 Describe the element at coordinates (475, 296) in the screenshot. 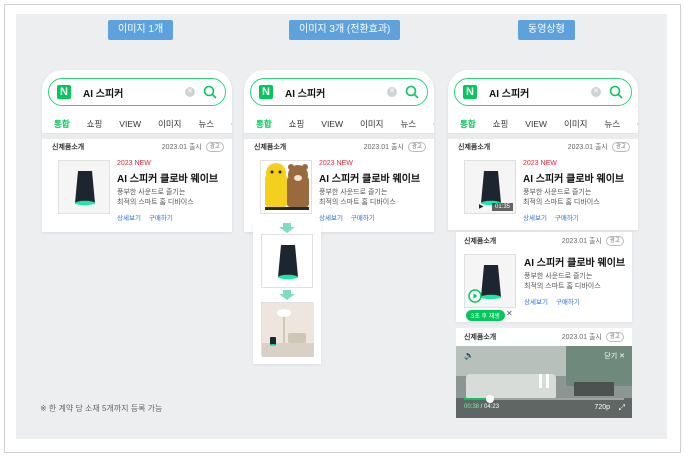

I see `replay-play-icon` at that location.